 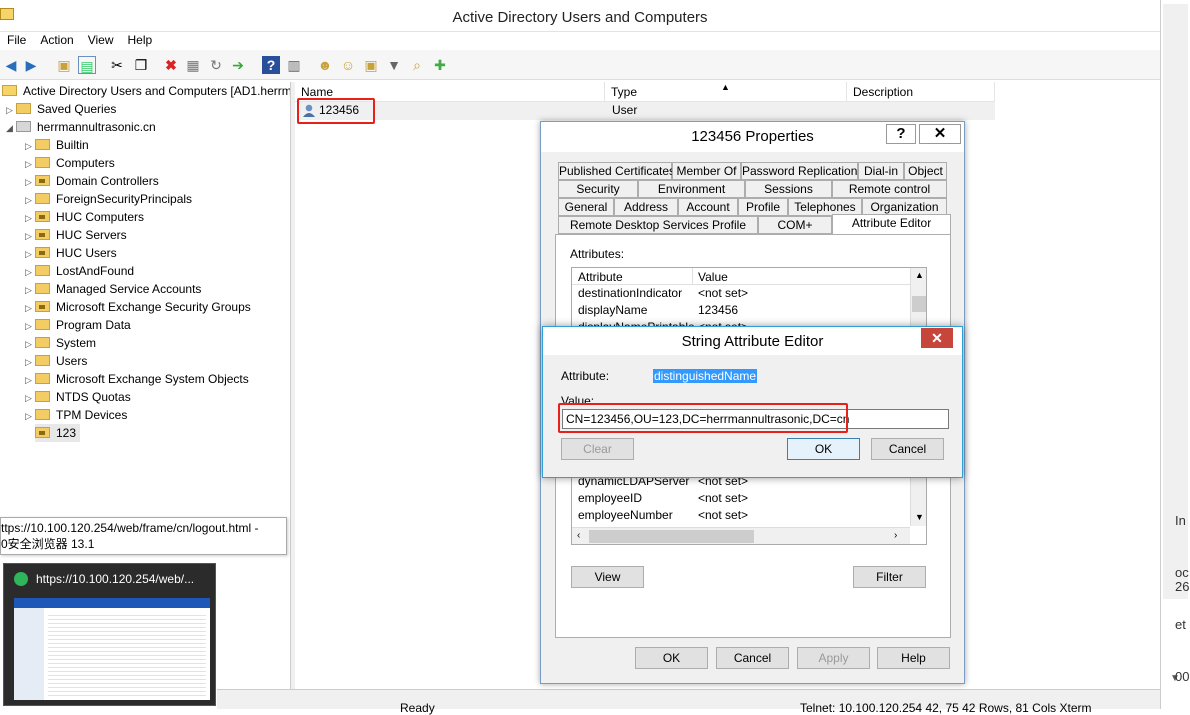 I want to click on console-icon: ▥, so click(x=294, y=65).